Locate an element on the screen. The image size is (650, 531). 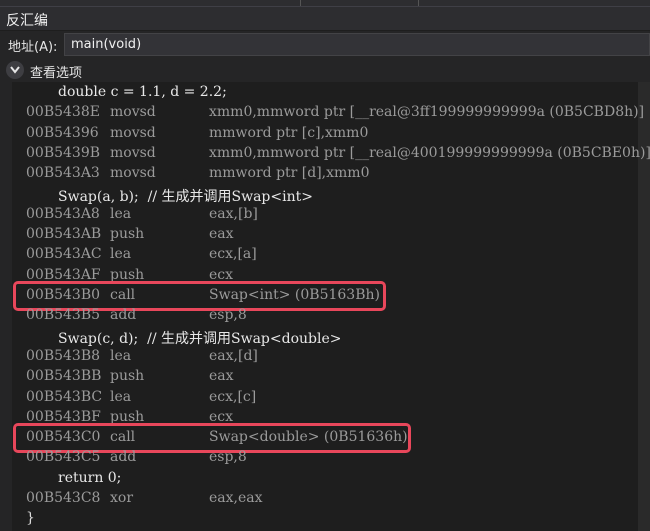
instruction-address: 00B543B8 is located at coordinates (63, 355).